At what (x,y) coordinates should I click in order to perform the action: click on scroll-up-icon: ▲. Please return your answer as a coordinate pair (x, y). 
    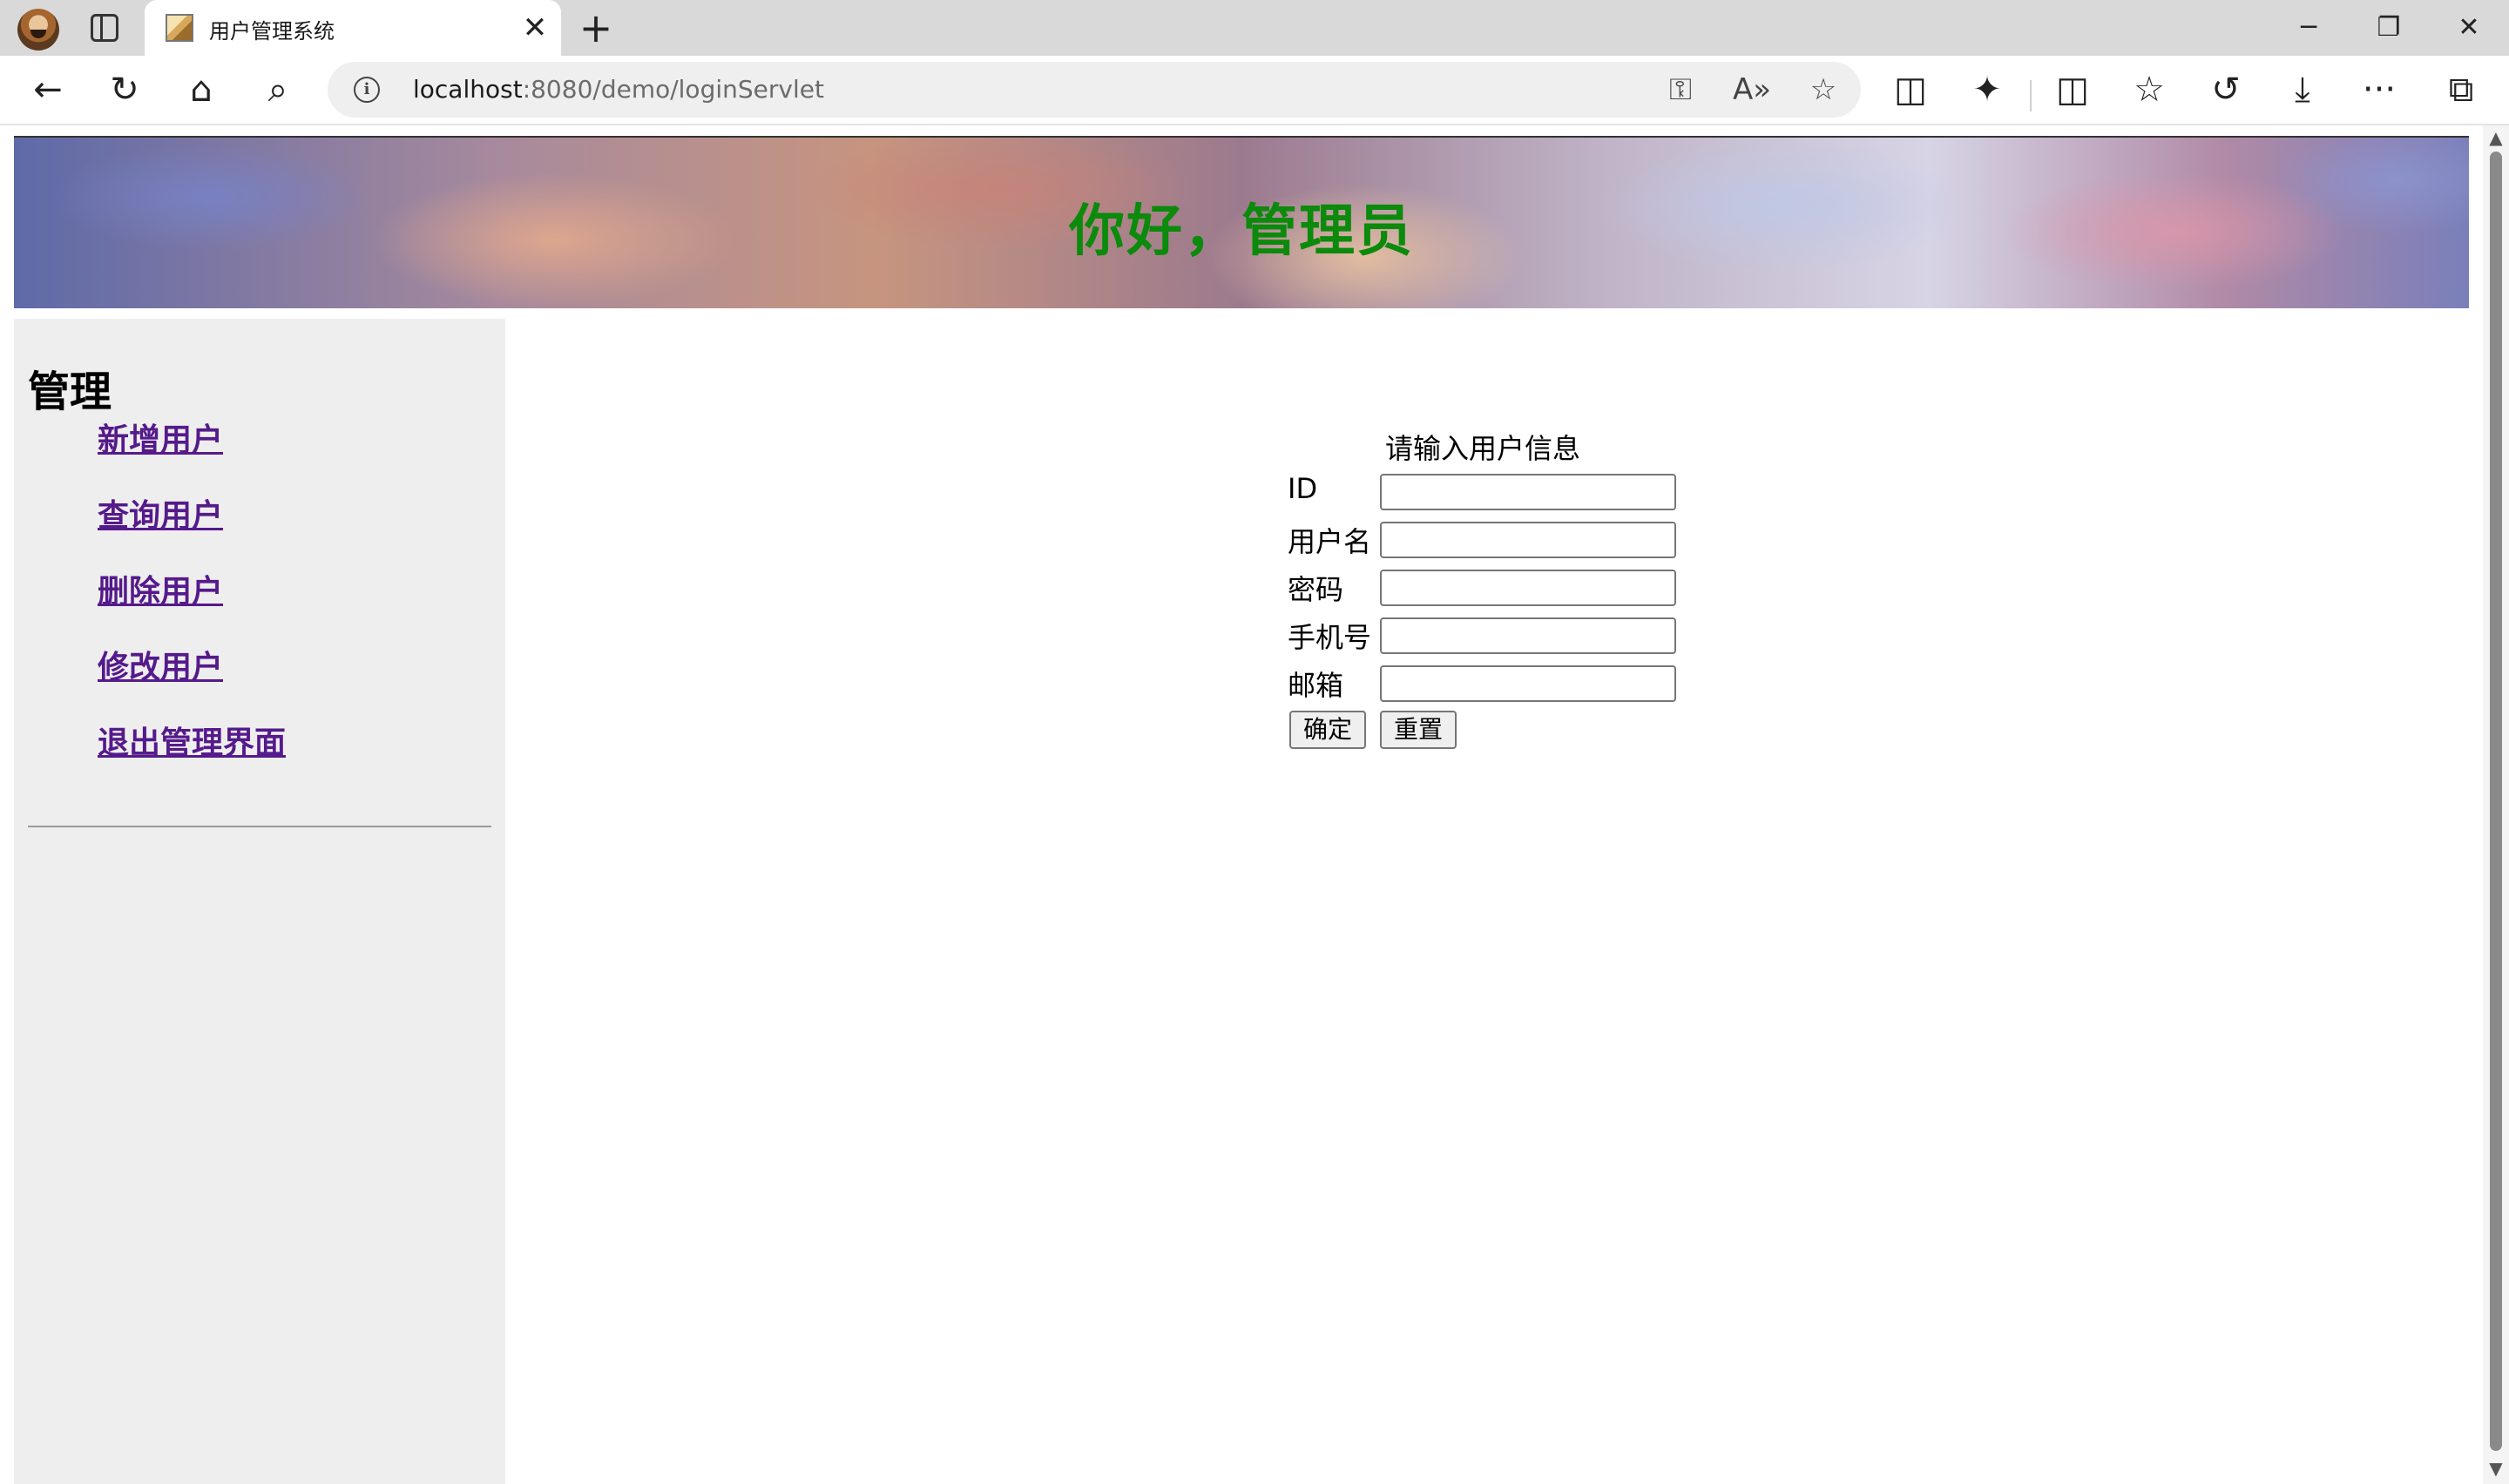
    Looking at the image, I should click on (2496, 137).